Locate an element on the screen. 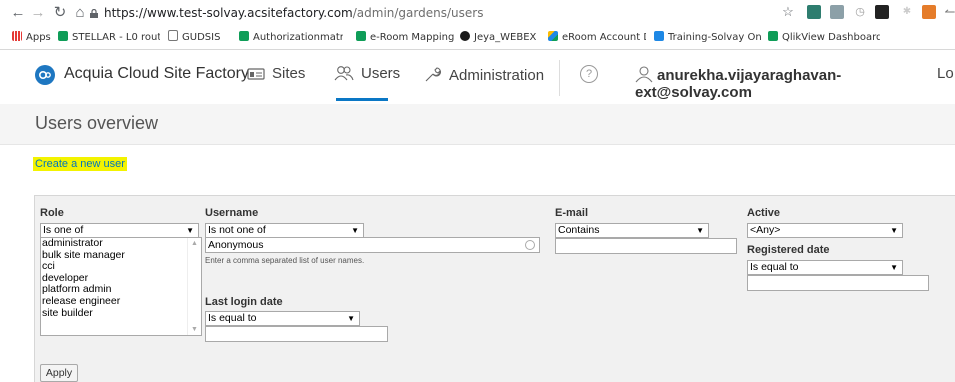 The image size is (955, 382). nav-users-label: Users is located at coordinates (381, 73).